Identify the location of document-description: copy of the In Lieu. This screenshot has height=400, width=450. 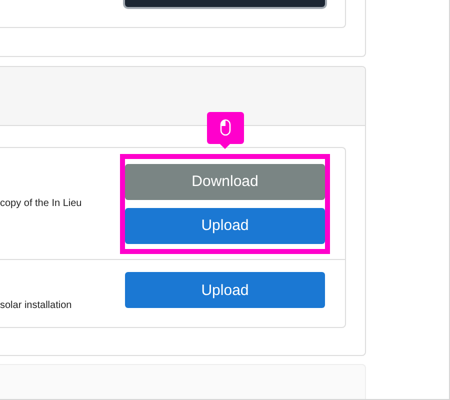
(41, 203).